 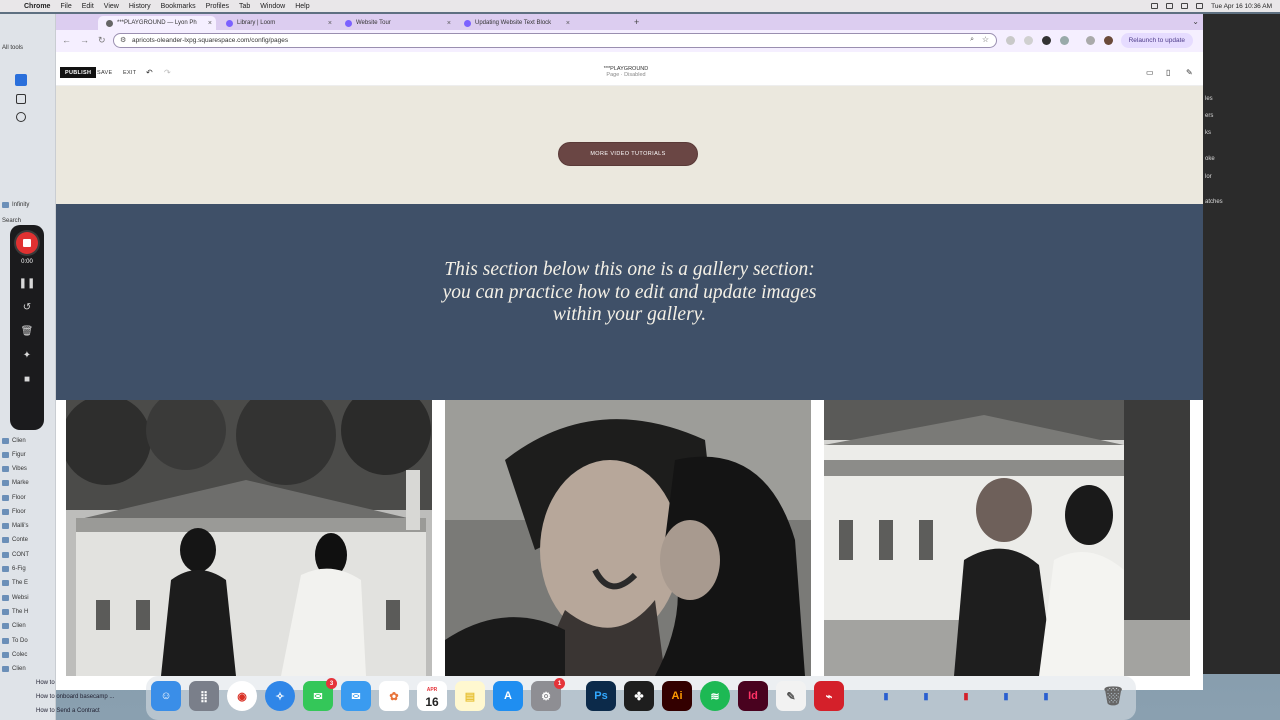 What do you see at coordinates (356, 696) in the screenshot?
I see `mail-app-icon: ✉` at bounding box center [356, 696].